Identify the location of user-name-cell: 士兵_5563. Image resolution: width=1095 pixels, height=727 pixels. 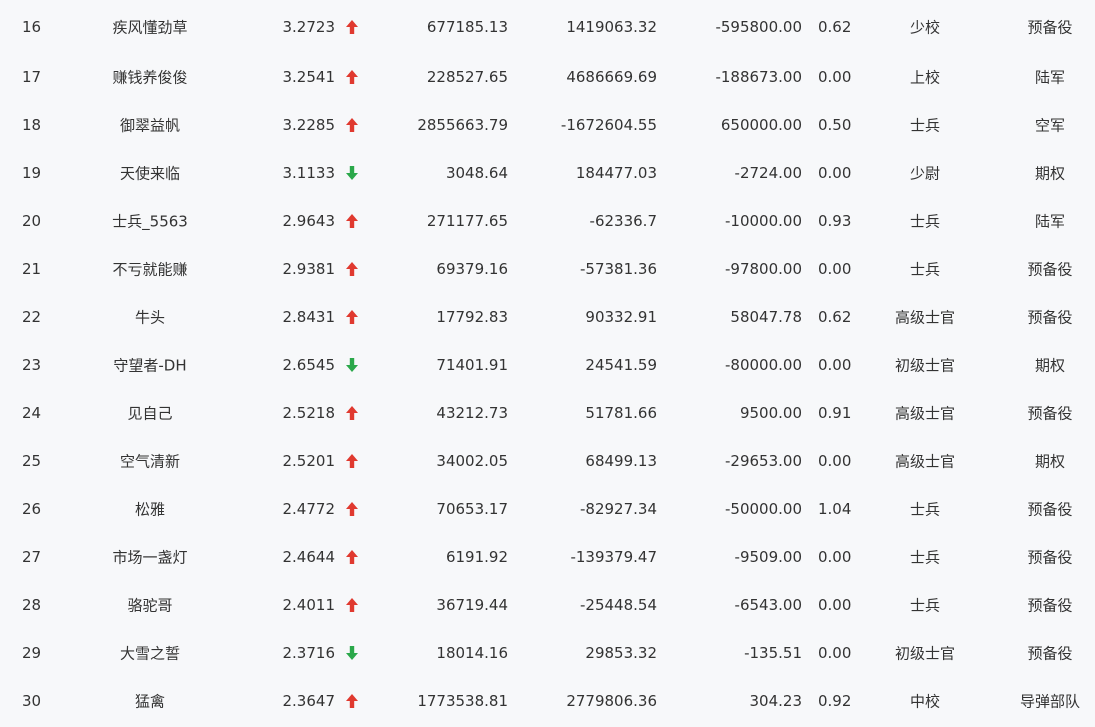
(150, 221).